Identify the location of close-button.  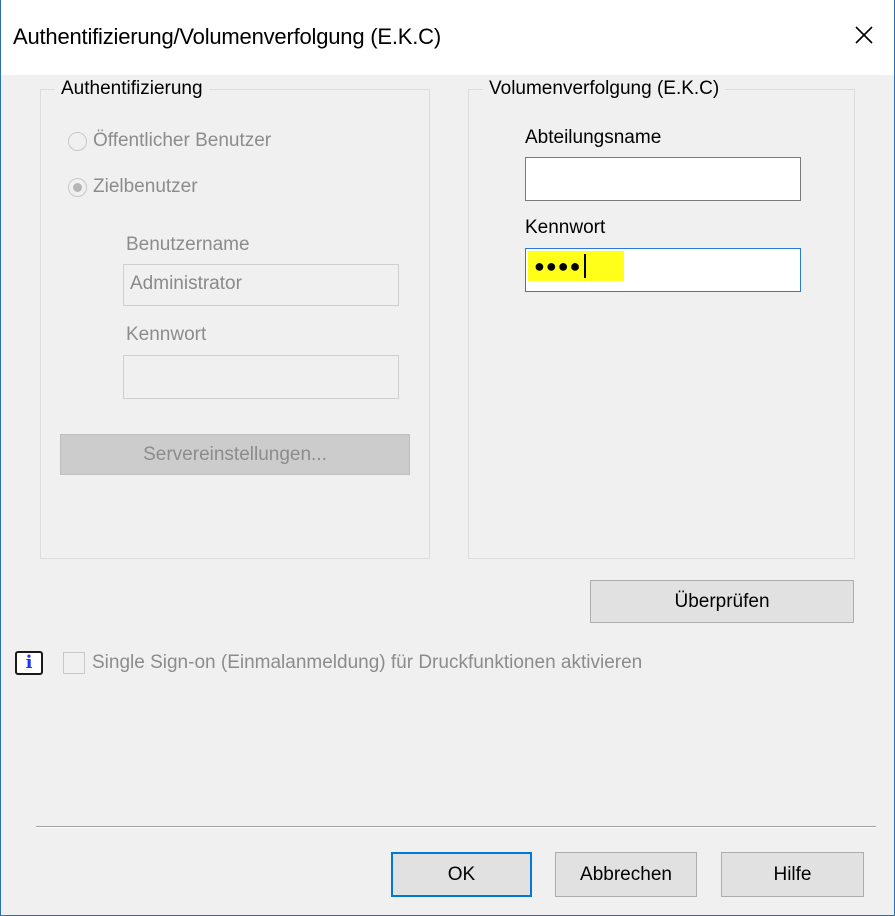
(864, 35).